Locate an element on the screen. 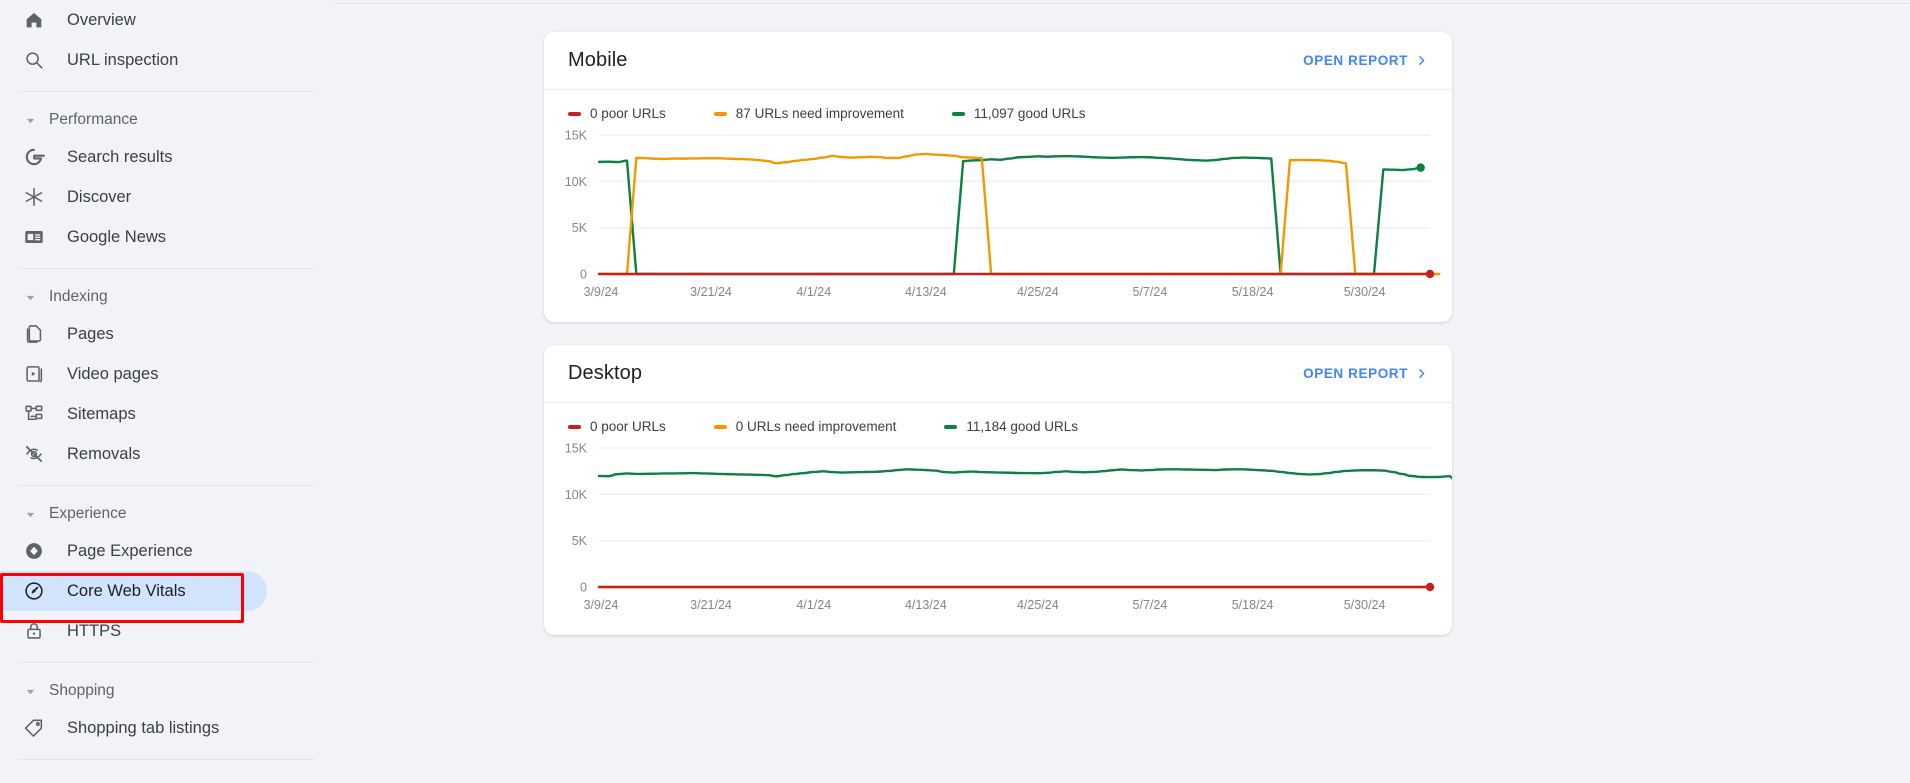  legend-item-needs_improvement: 0 URLs need improvement is located at coordinates (805, 426).